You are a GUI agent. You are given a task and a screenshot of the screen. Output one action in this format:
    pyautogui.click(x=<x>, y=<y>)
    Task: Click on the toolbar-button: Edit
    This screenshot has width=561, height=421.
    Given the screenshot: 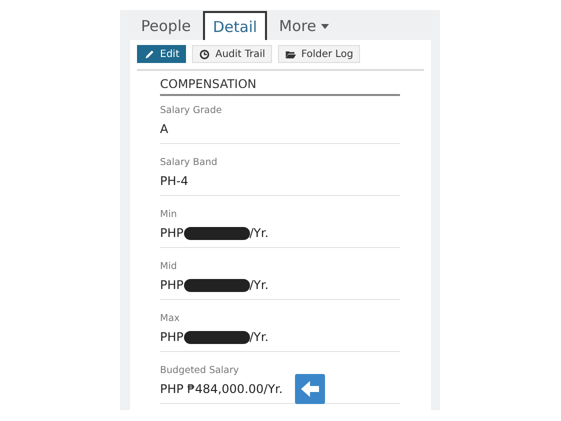 What is the action you would take?
    pyautogui.click(x=161, y=54)
    